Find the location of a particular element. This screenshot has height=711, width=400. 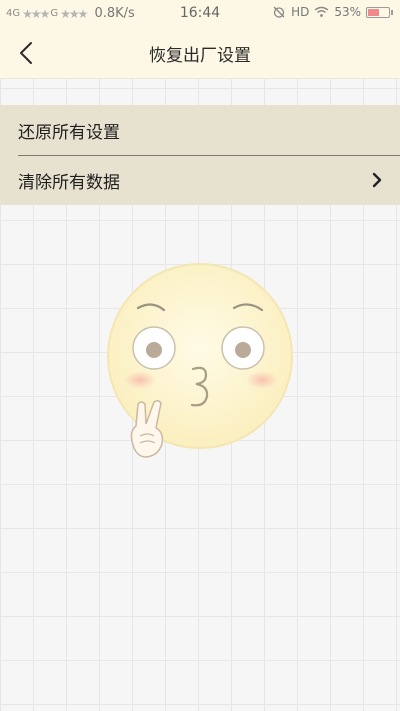

menu-item-label: 还原所有设置 is located at coordinates (69, 132).